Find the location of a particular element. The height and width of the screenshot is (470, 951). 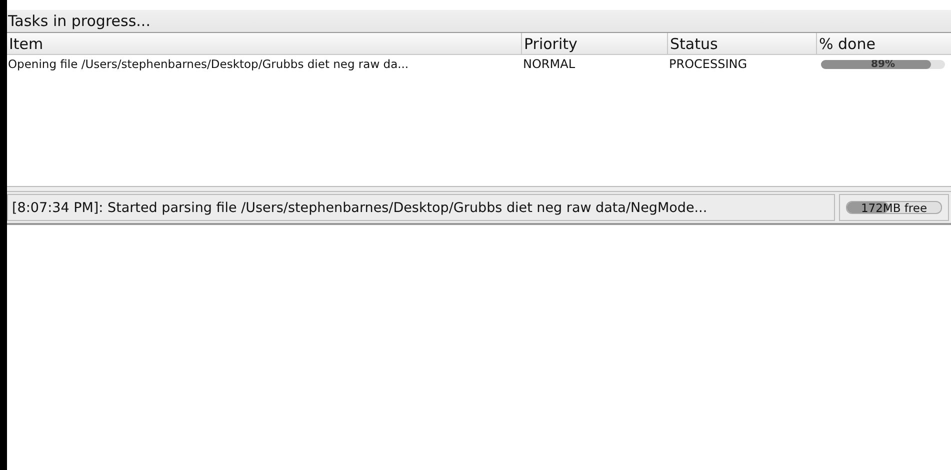

column-header: Priority is located at coordinates (595, 43).